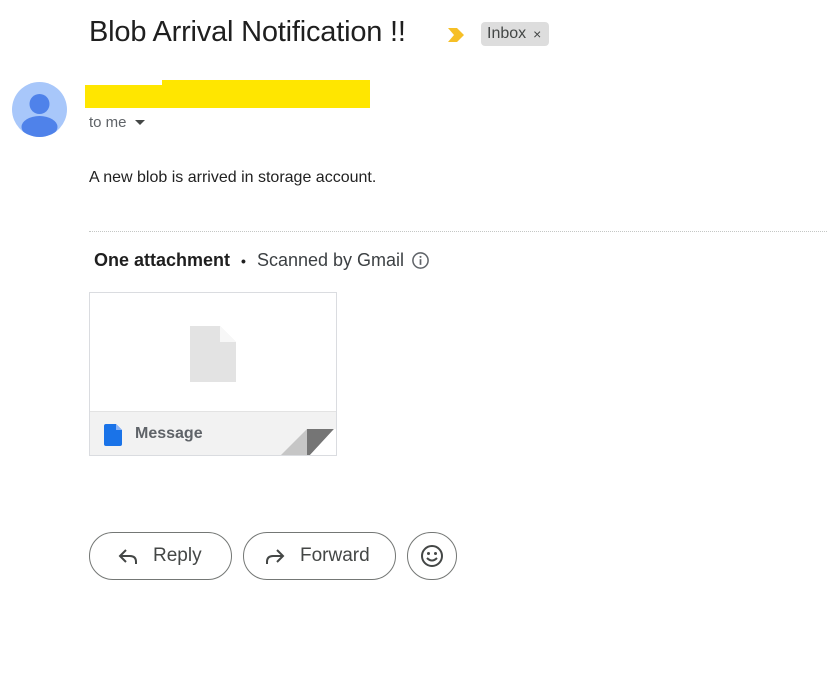 The height and width of the screenshot is (677, 827). I want to click on reply-label: Reply, so click(177, 555).